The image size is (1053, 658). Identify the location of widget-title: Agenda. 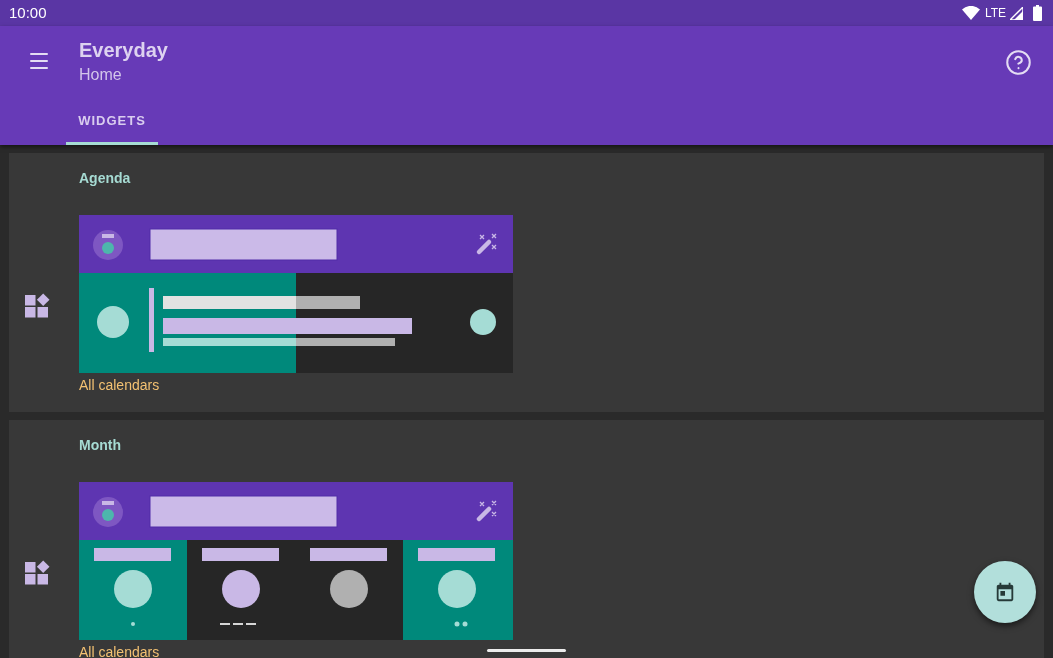
(105, 178).